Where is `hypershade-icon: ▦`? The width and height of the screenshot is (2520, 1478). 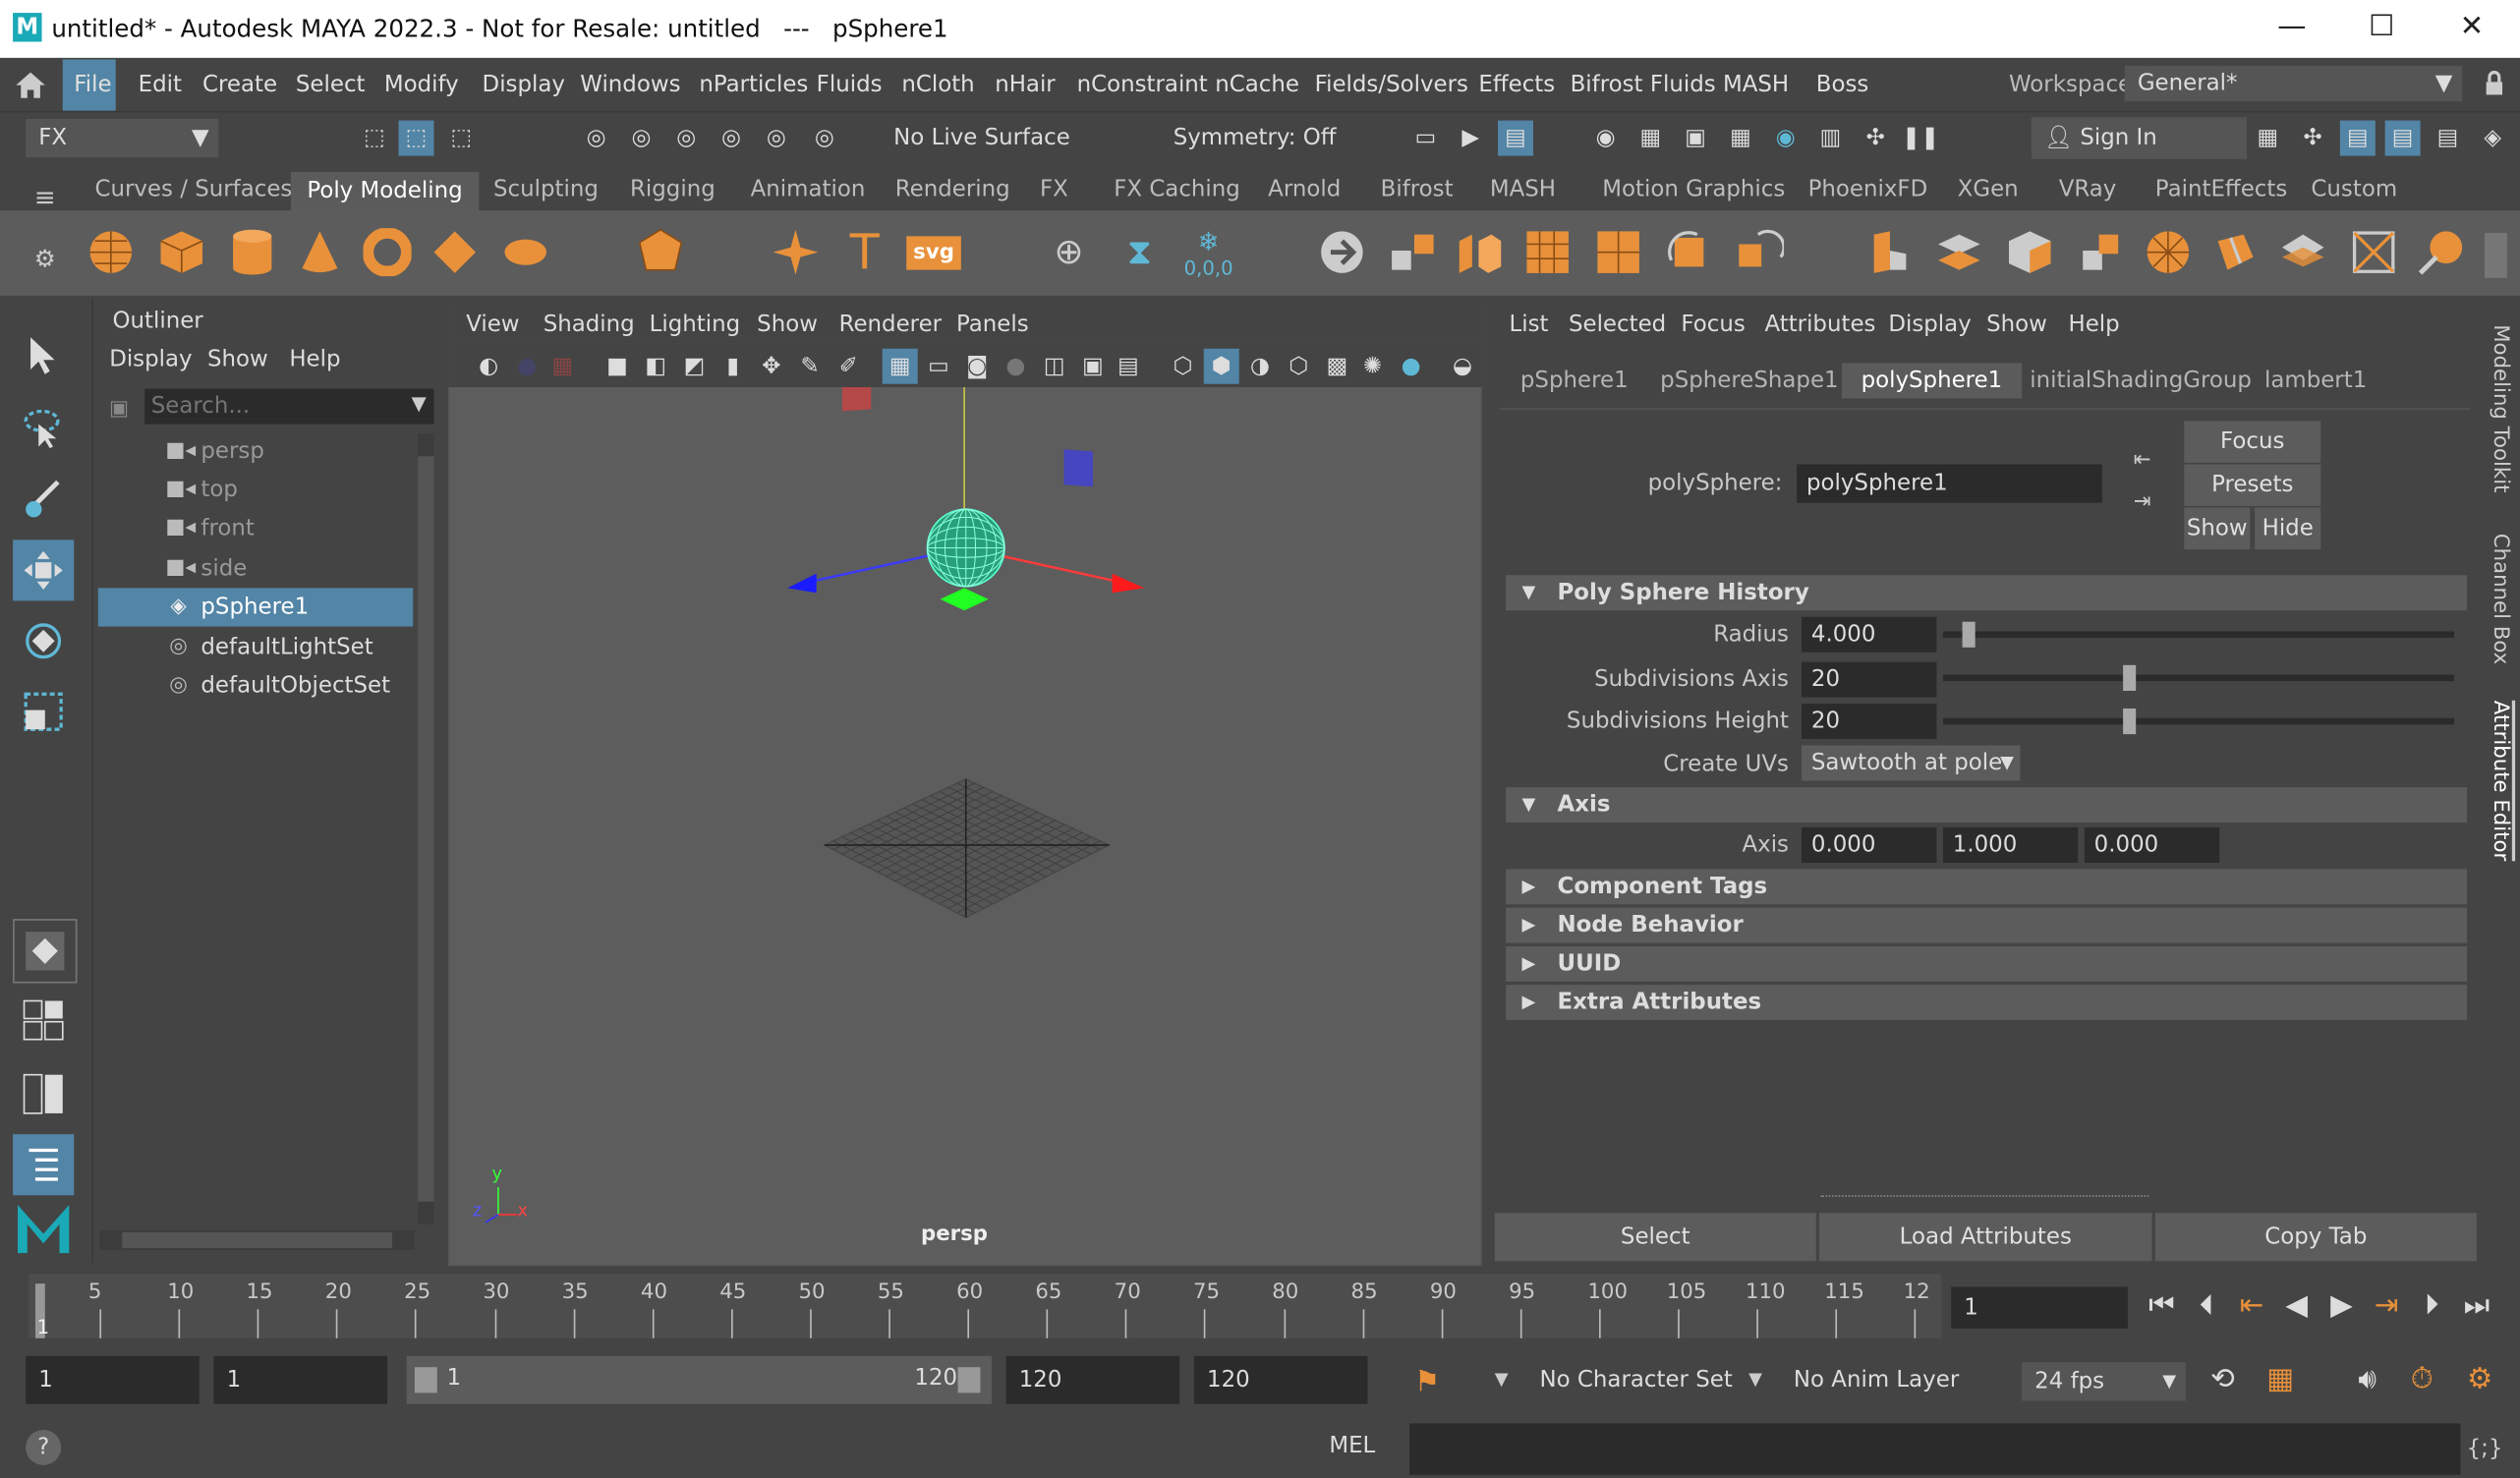
hypershade-icon: ▦ is located at coordinates (1650, 139).